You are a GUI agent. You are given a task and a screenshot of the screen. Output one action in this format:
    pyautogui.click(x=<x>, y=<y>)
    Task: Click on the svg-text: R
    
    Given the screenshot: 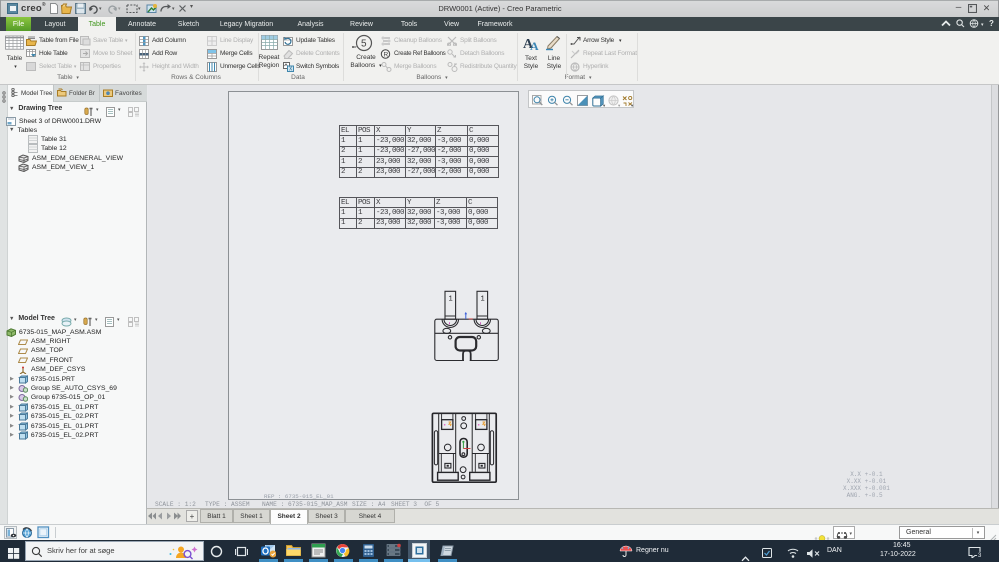 What is the action you would take?
    pyautogui.click(x=386, y=54)
    